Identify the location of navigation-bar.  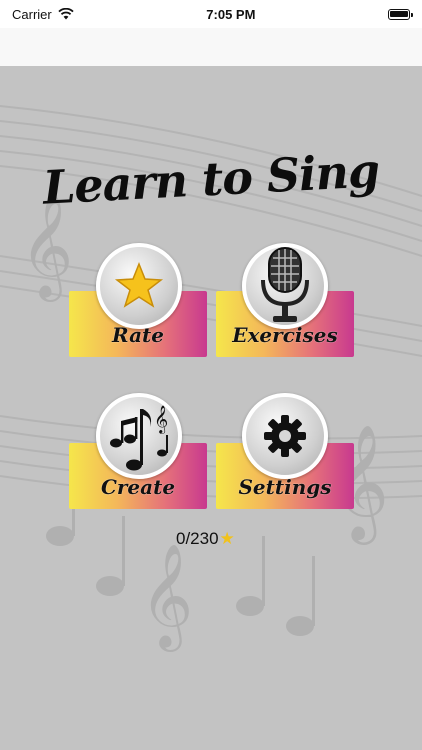
(211, 47).